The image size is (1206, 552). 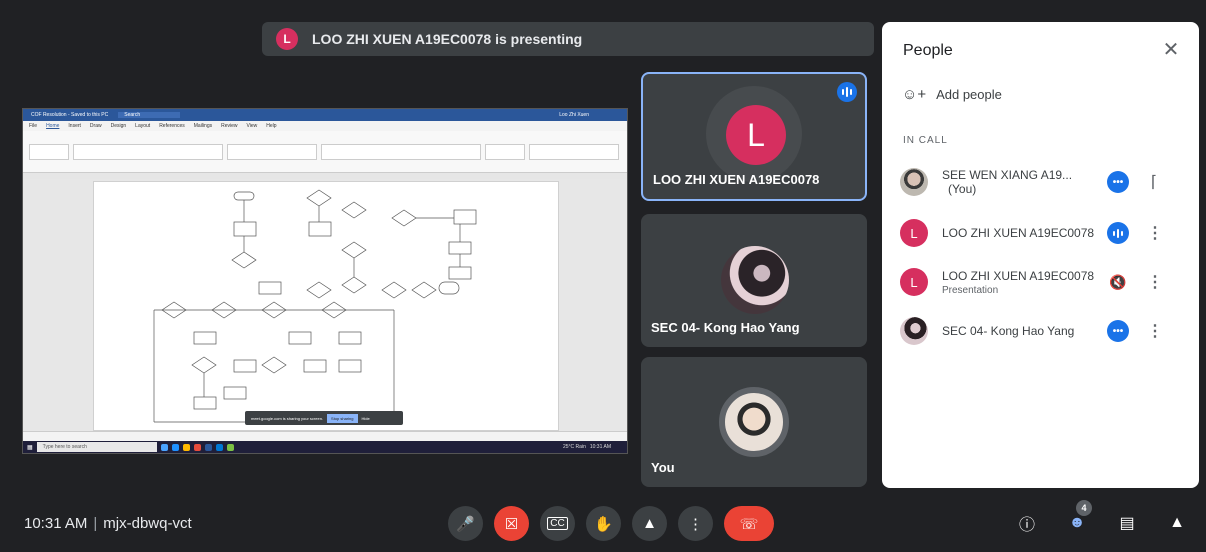 I want to click on captions-button: CC, so click(x=557, y=523).